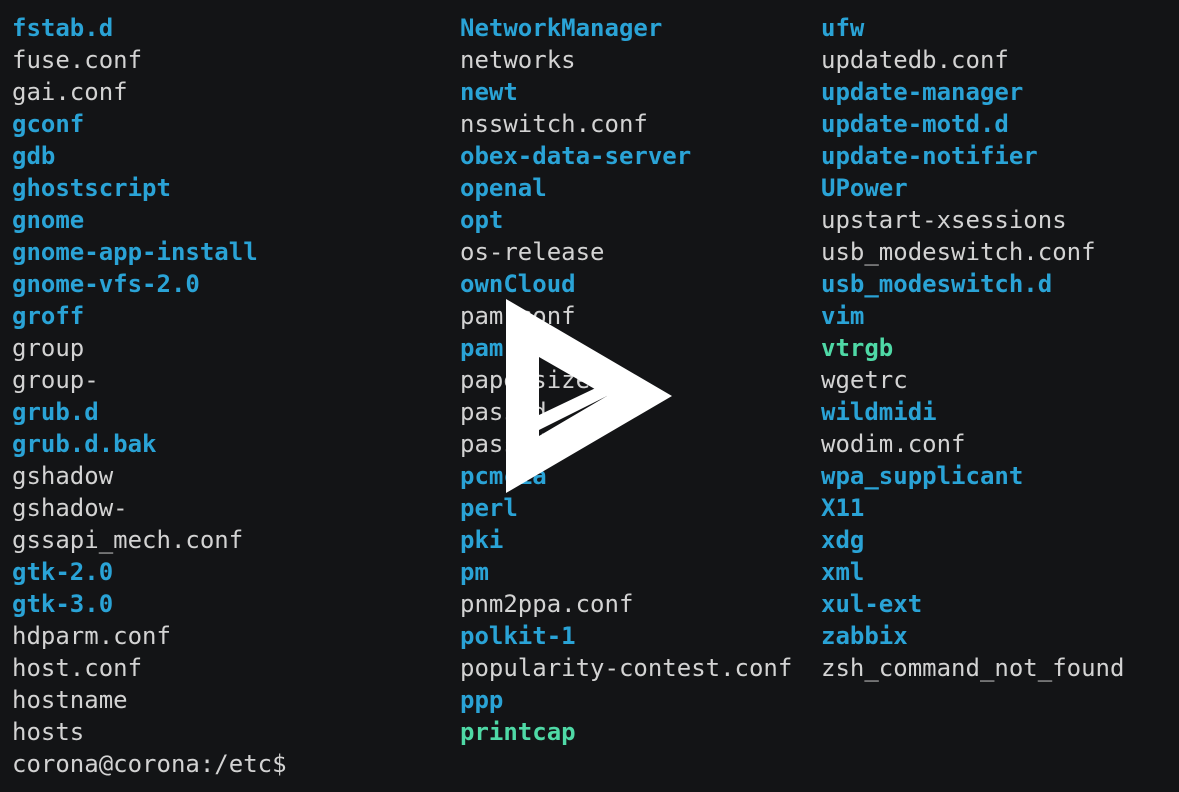 The width and height of the screenshot is (1179, 792). Describe the element at coordinates (626, 668) in the screenshot. I see `file-entry: popularity-contest.conf` at that location.